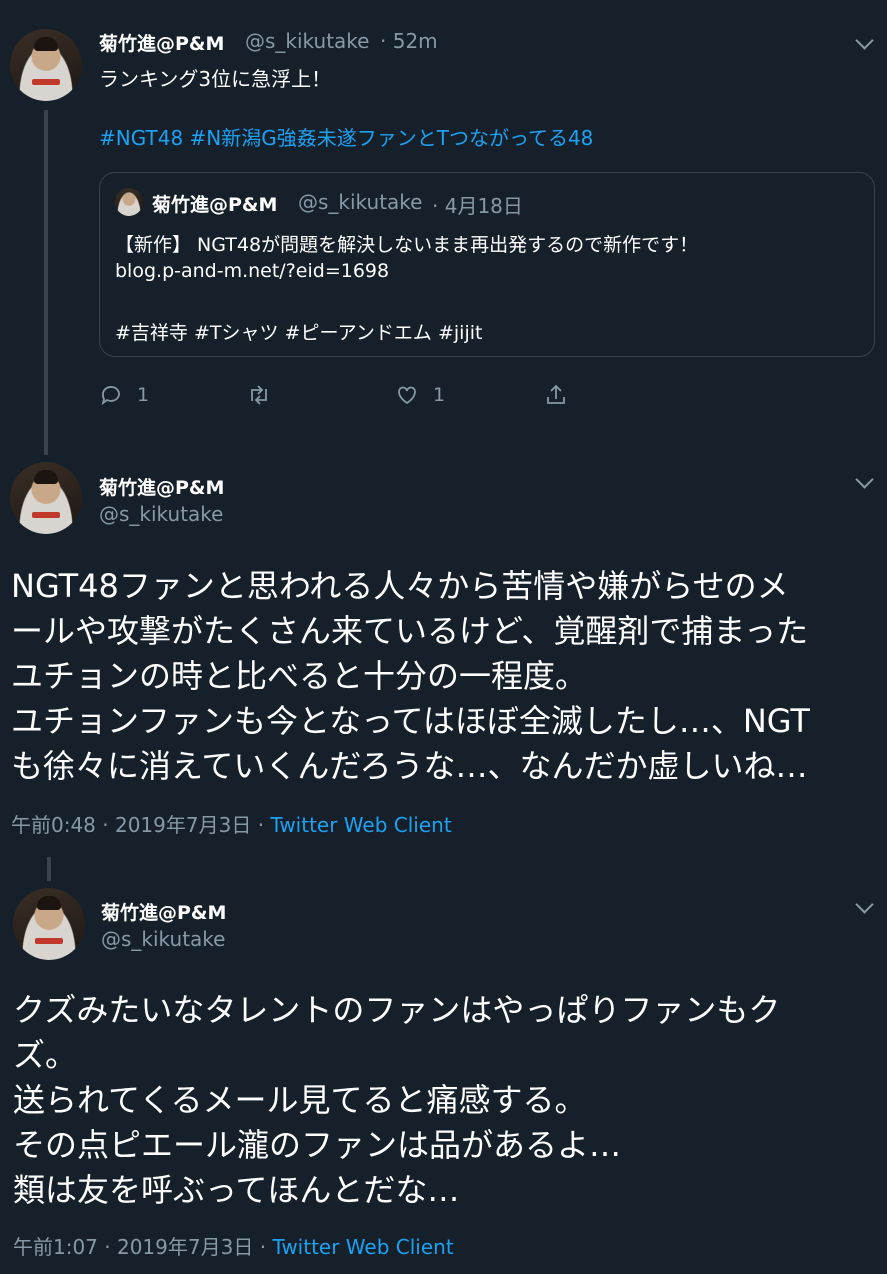 This screenshot has width=887, height=1274. Describe the element at coordinates (215, 205) in the screenshot. I see `quote-author-name: 菊竹進@P&M` at that location.